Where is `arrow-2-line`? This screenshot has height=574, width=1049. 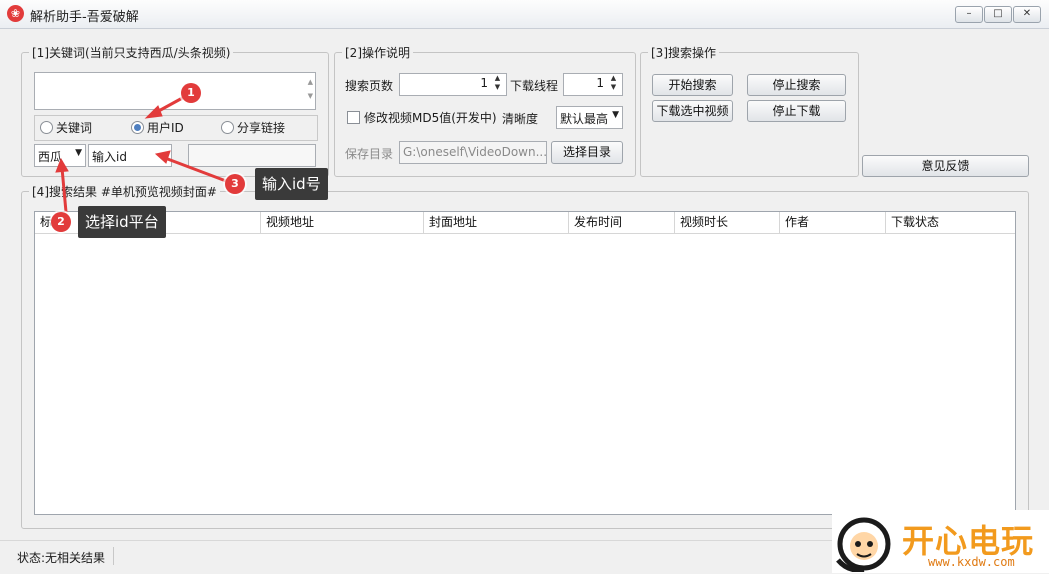 arrow-2-line is located at coordinates (64, 190).